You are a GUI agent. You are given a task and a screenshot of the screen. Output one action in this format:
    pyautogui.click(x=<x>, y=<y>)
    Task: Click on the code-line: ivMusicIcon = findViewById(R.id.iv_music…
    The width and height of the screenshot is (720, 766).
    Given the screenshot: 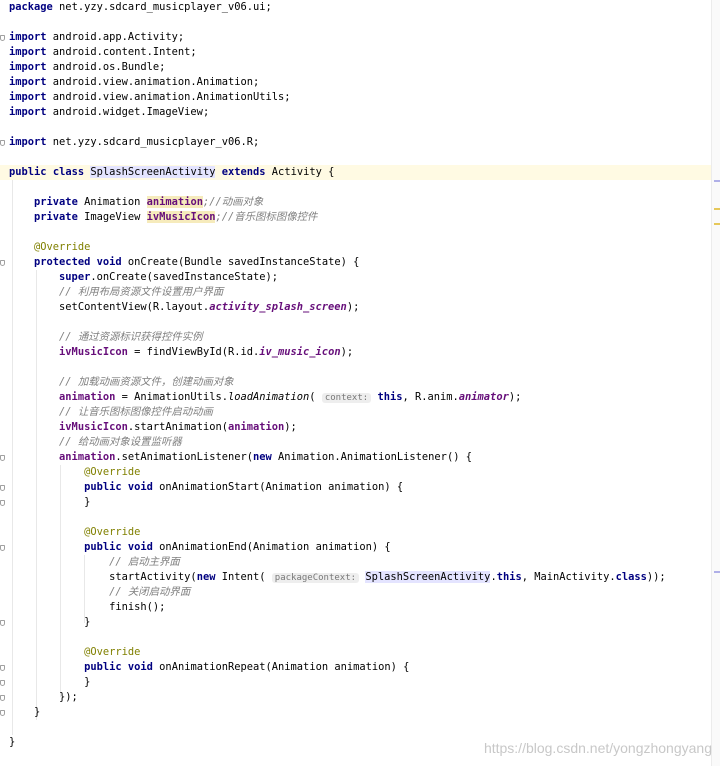 What is the action you would take?
    pyautogui.click(x=356, y=352)
    